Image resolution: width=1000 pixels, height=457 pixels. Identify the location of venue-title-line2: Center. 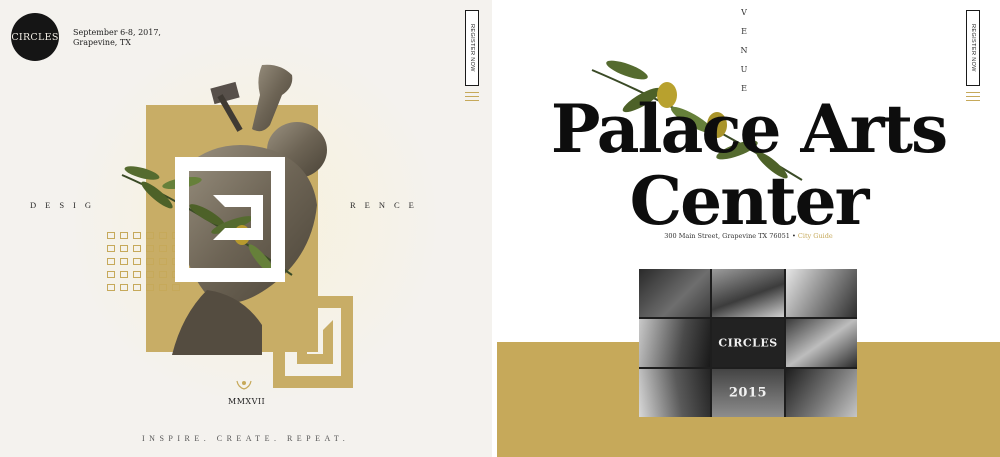
(749, 201).